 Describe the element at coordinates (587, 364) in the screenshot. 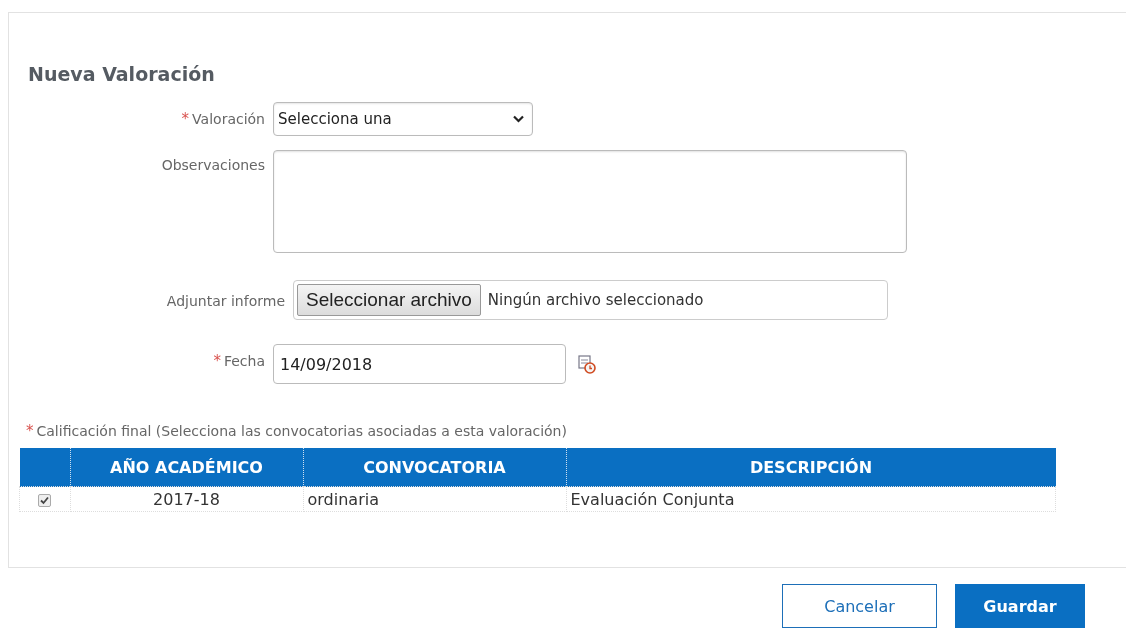

I see `calendar-clock-icon` at that location.